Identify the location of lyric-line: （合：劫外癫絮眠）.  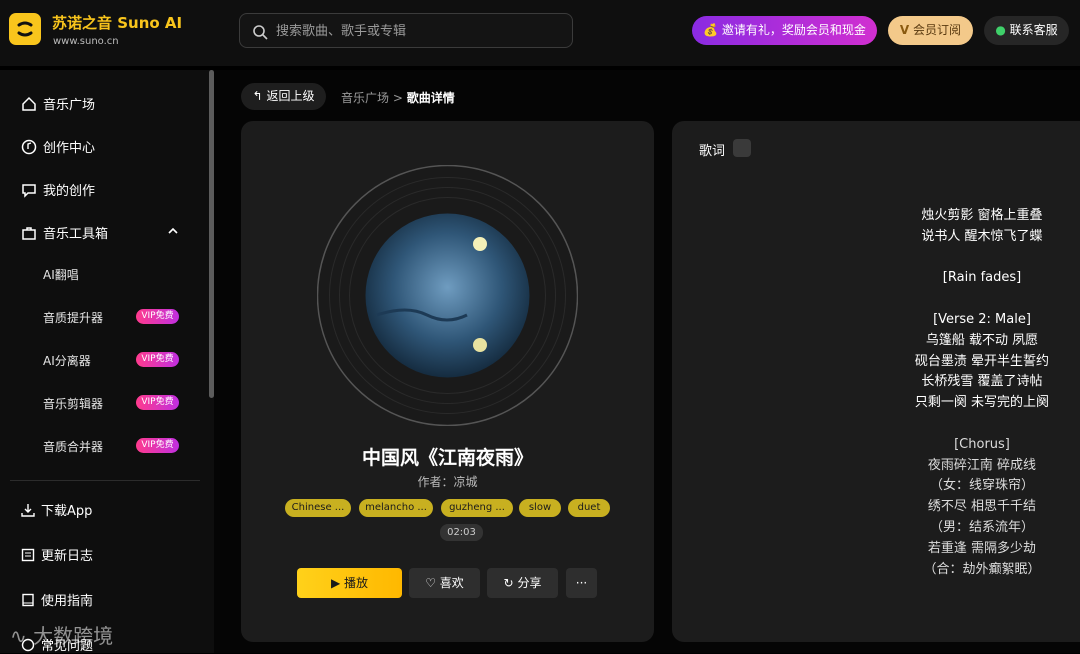
(982, 569).